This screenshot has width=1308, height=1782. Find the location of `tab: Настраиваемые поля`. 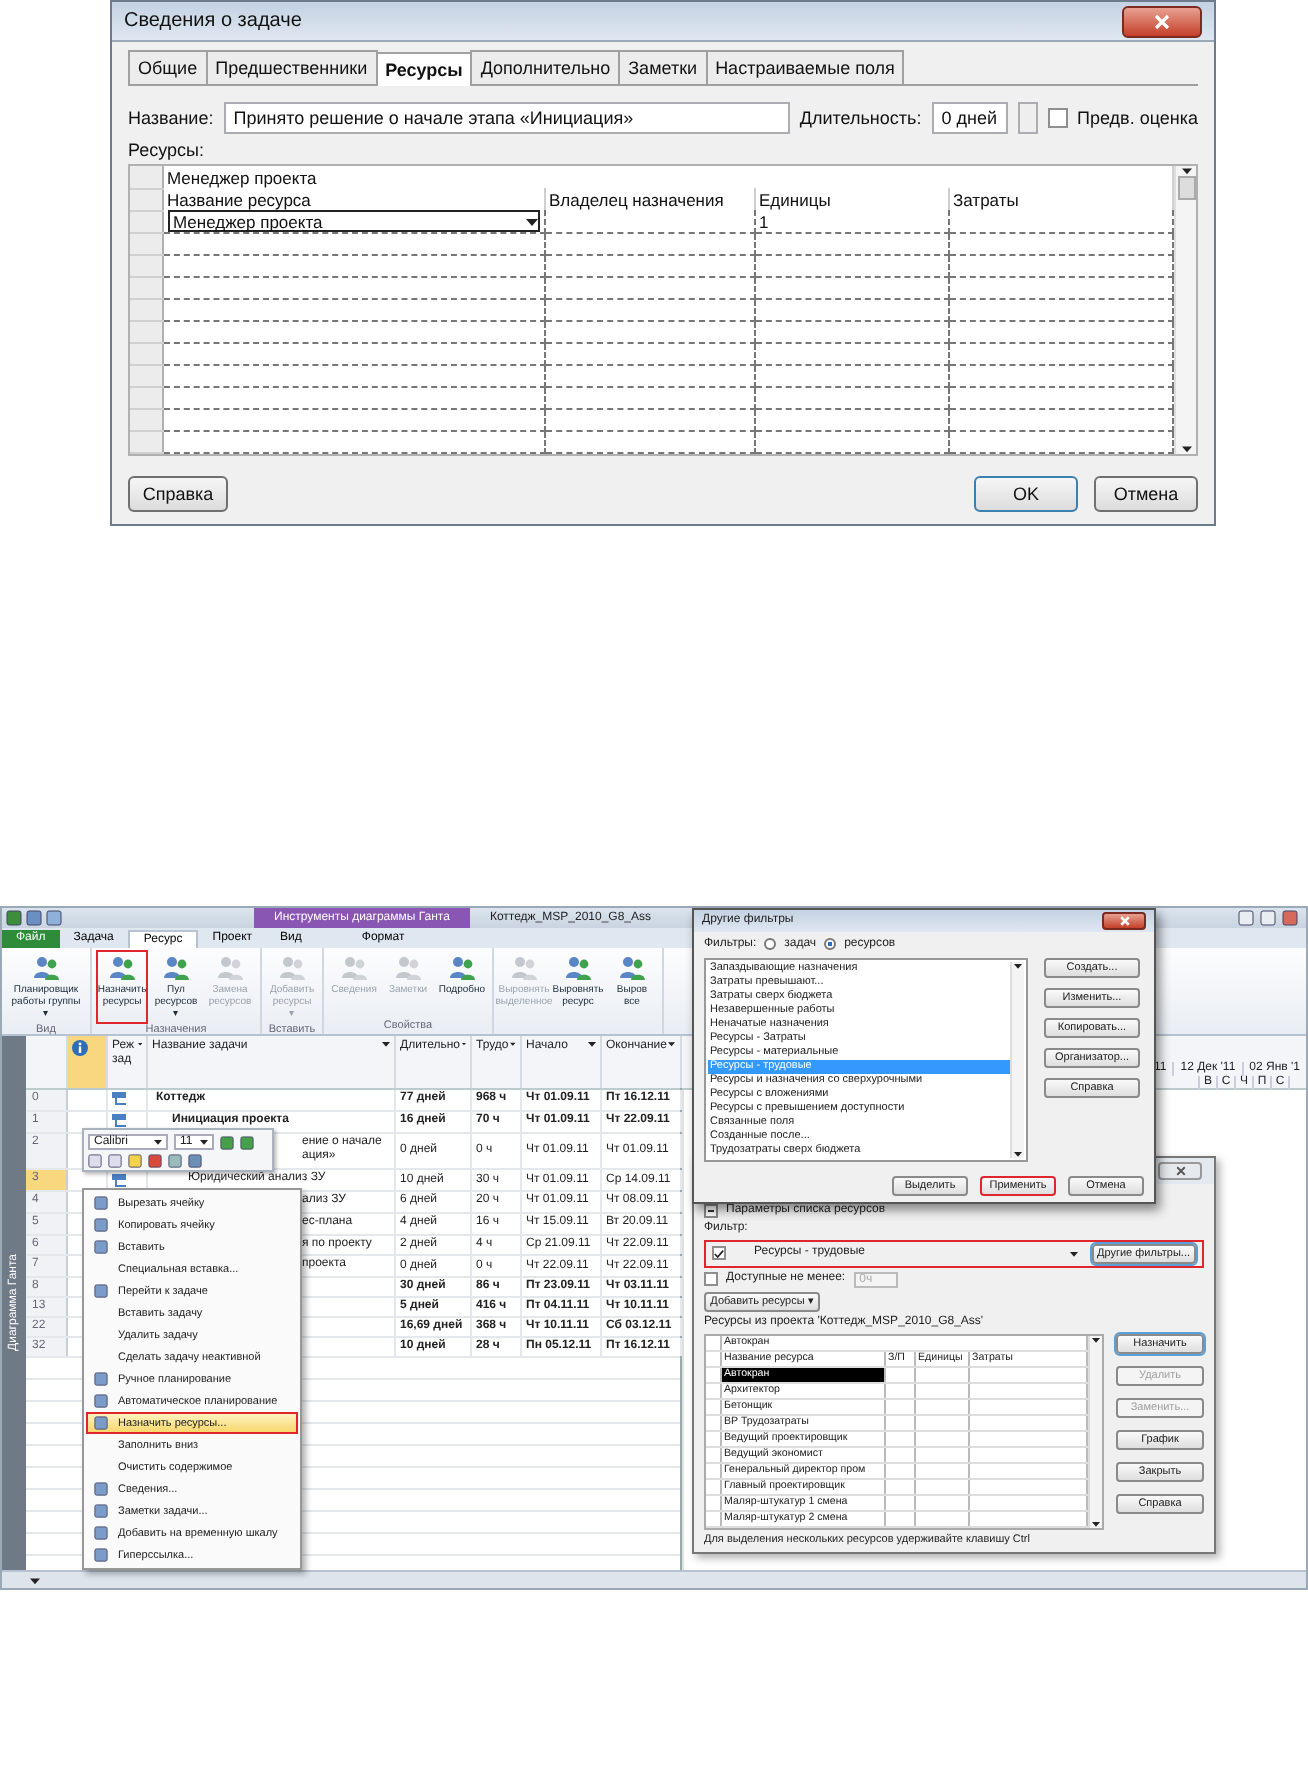

tab: Настраиваемые поля is located at coordinates (805, 67).